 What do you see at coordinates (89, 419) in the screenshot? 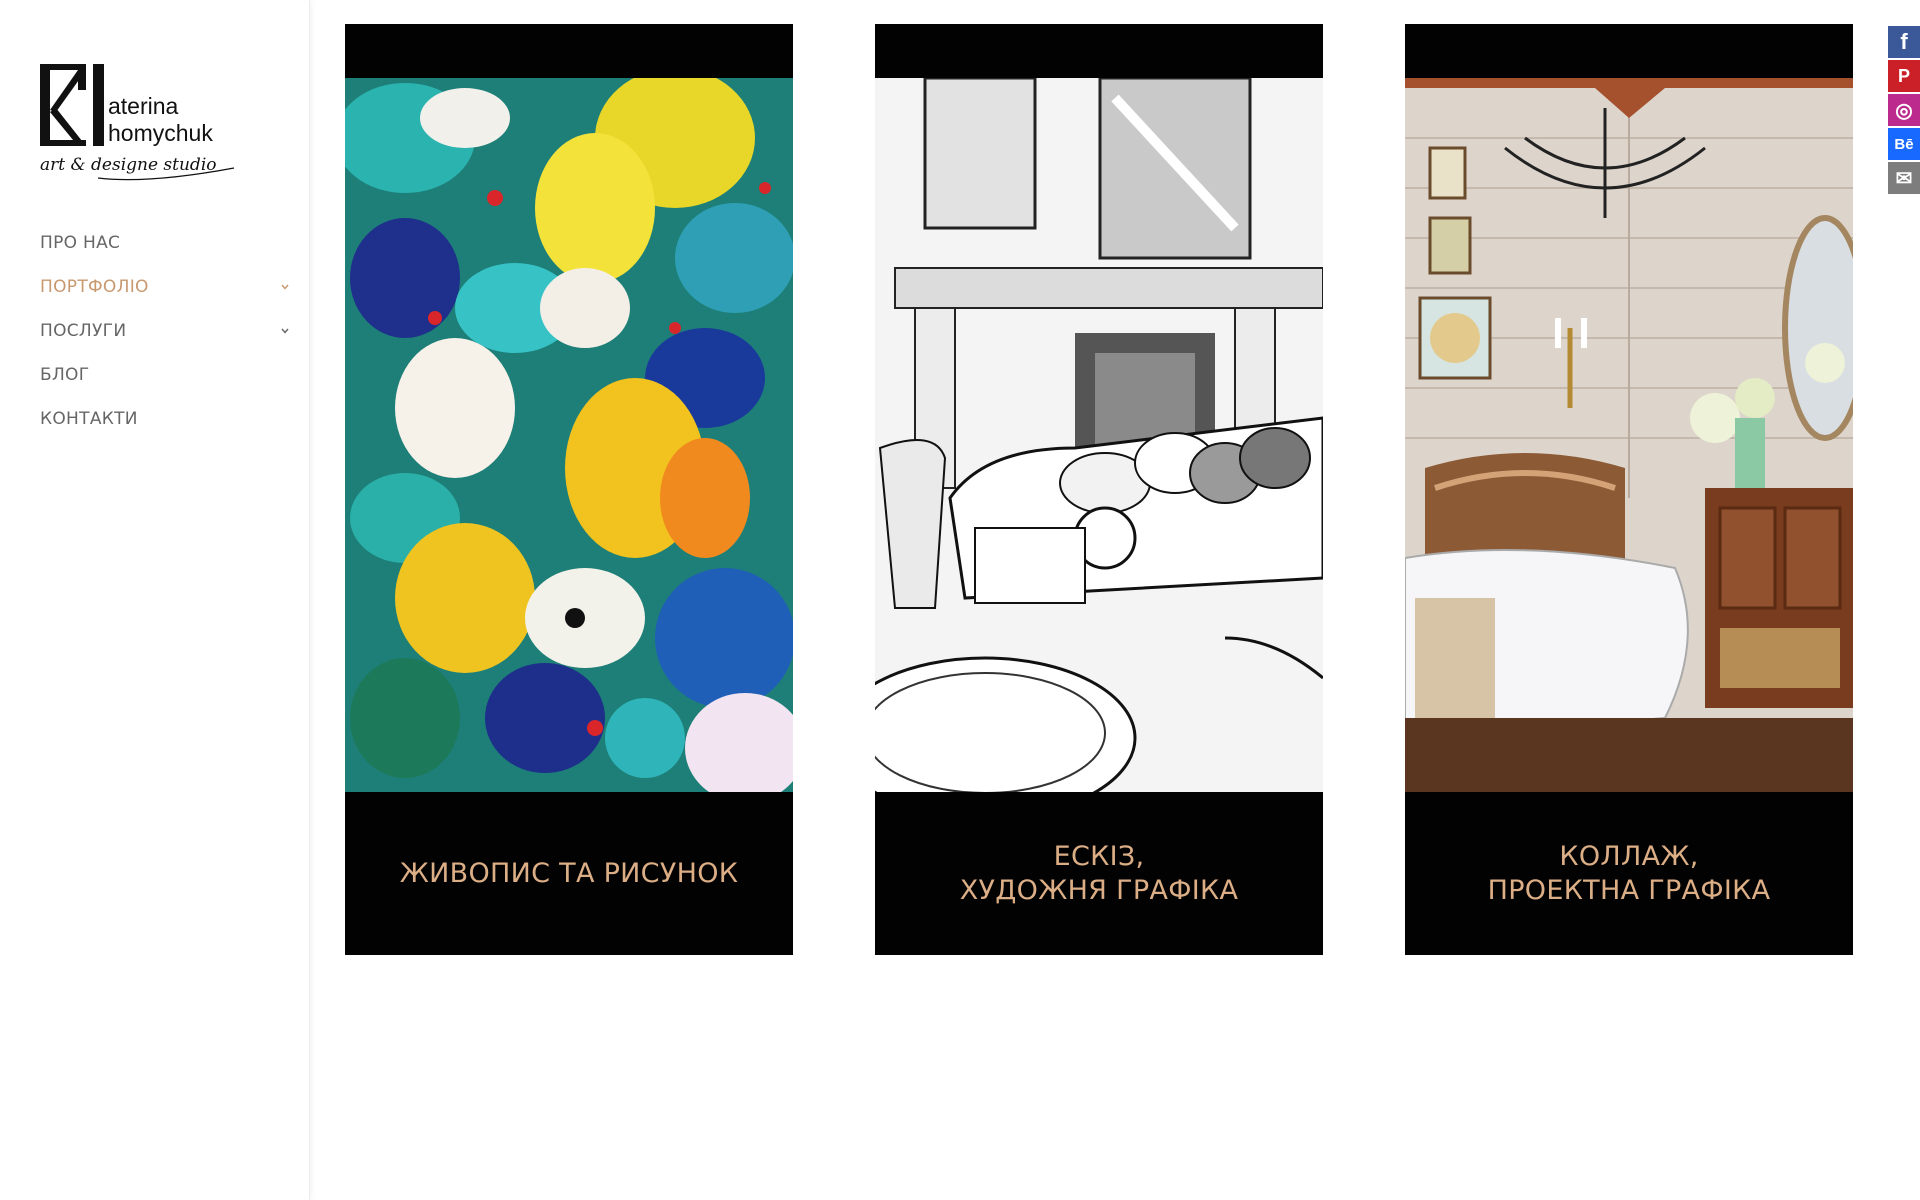
I see `nav-item-label: КОНТАКТИ` at bounding box center [89, 419].